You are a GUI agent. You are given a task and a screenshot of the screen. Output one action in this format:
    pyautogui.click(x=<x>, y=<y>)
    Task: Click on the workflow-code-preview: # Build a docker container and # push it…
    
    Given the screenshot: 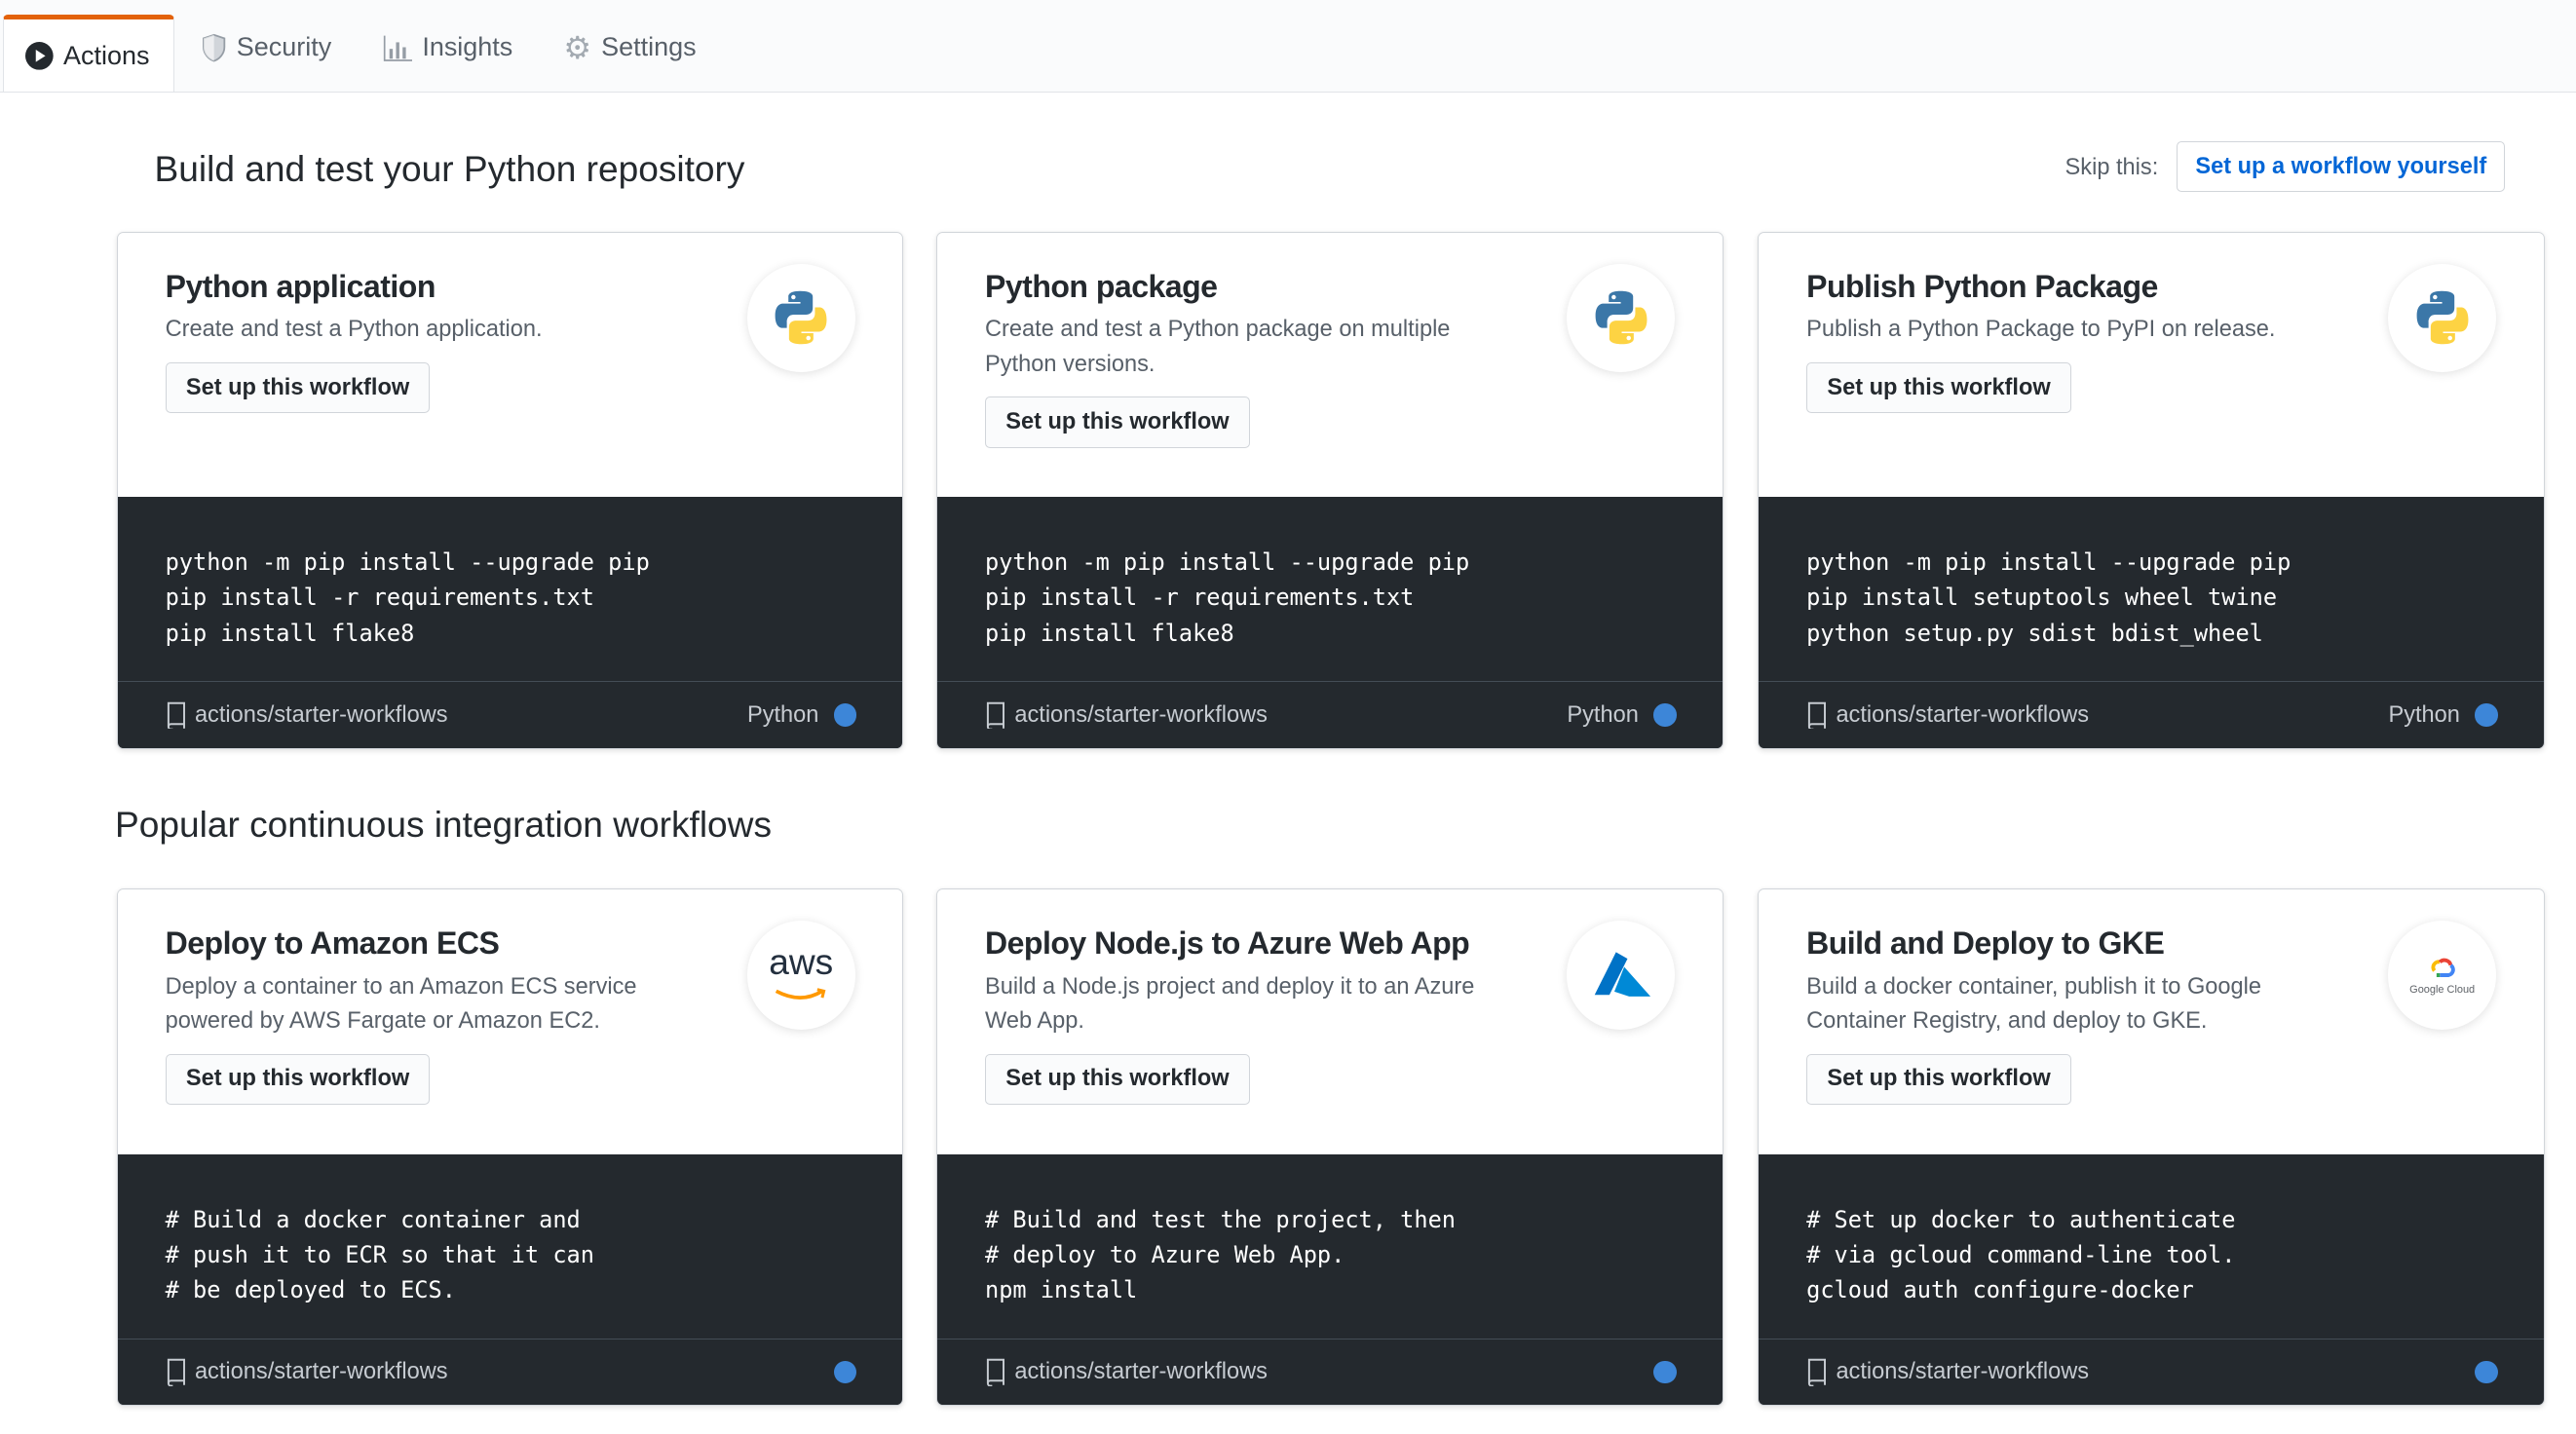 What is the action you would take?
    pyautogui.click(x=510, y=1246)
    